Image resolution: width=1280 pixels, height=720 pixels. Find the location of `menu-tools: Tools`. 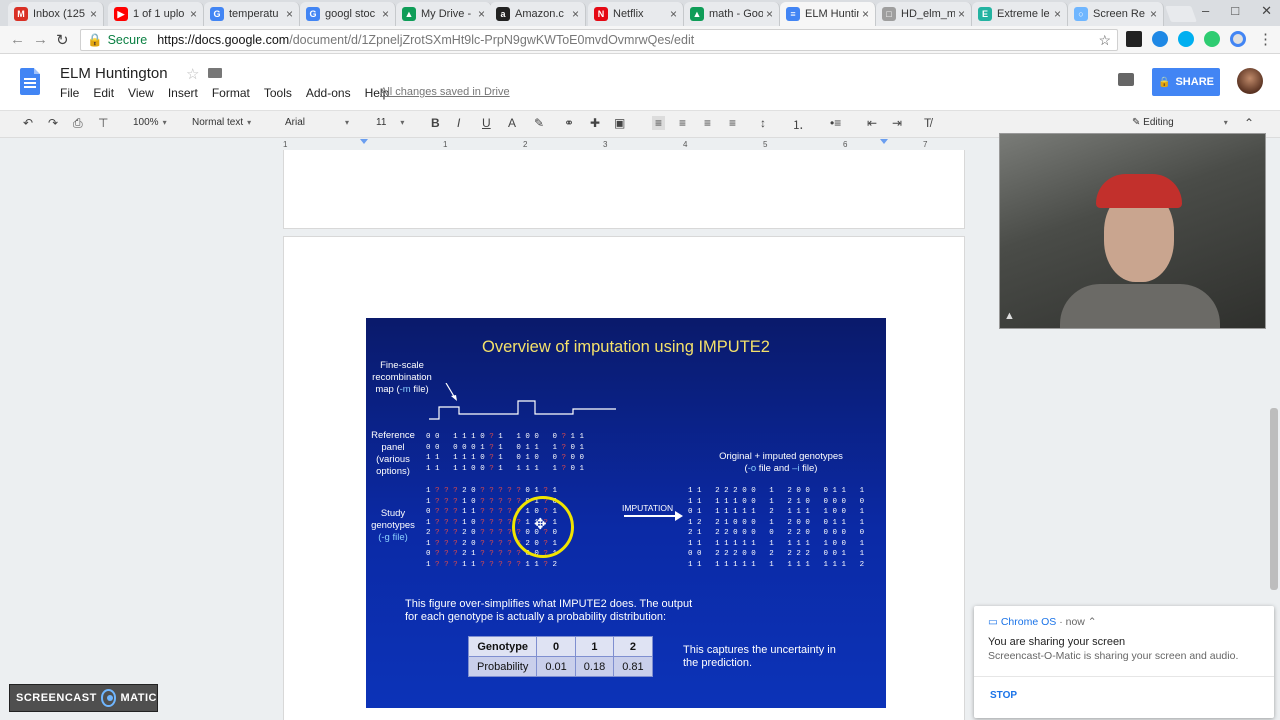

menu-tools: Tools is located at coordinates (278, 93).